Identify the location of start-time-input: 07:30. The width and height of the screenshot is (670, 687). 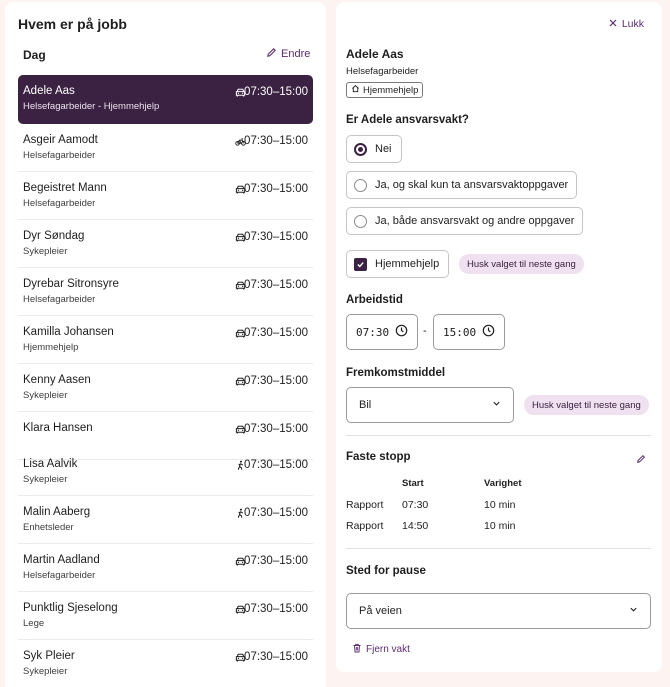
(382, 332).